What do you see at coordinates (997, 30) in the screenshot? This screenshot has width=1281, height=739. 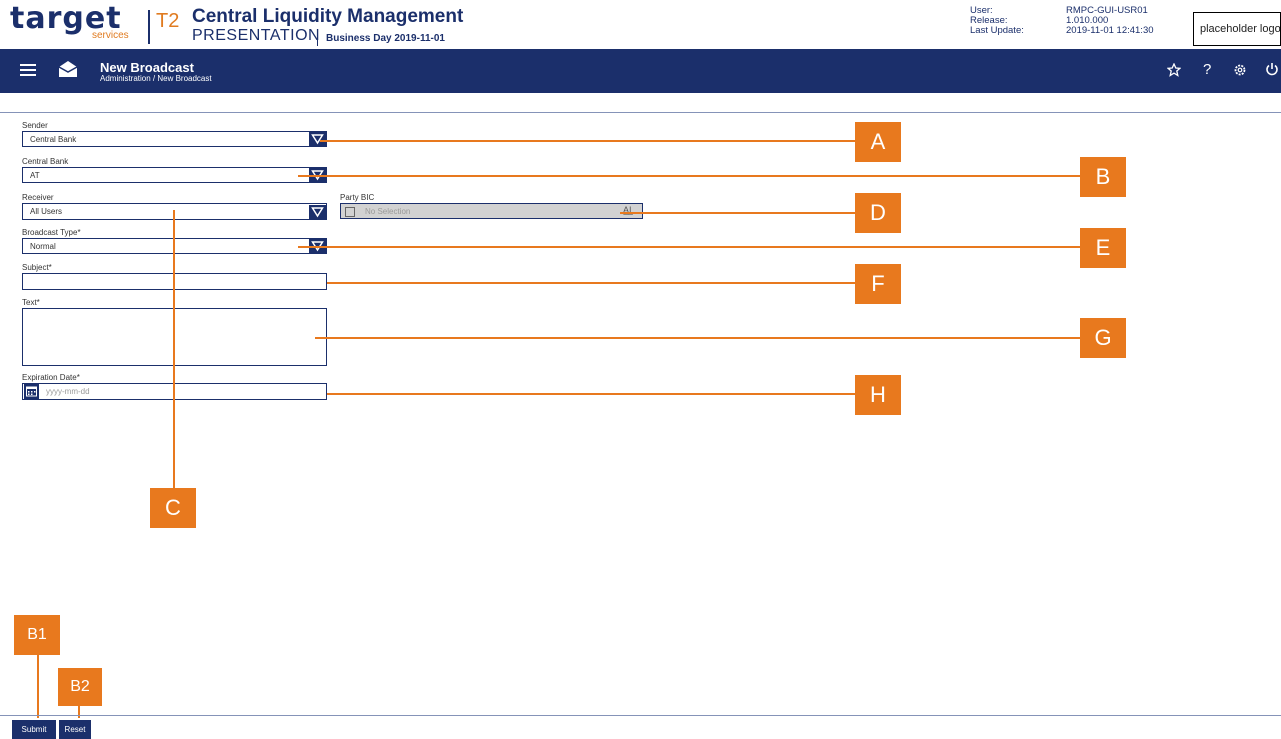 I see `last-update-label: Last Update:` at bounding box center [997, 30].